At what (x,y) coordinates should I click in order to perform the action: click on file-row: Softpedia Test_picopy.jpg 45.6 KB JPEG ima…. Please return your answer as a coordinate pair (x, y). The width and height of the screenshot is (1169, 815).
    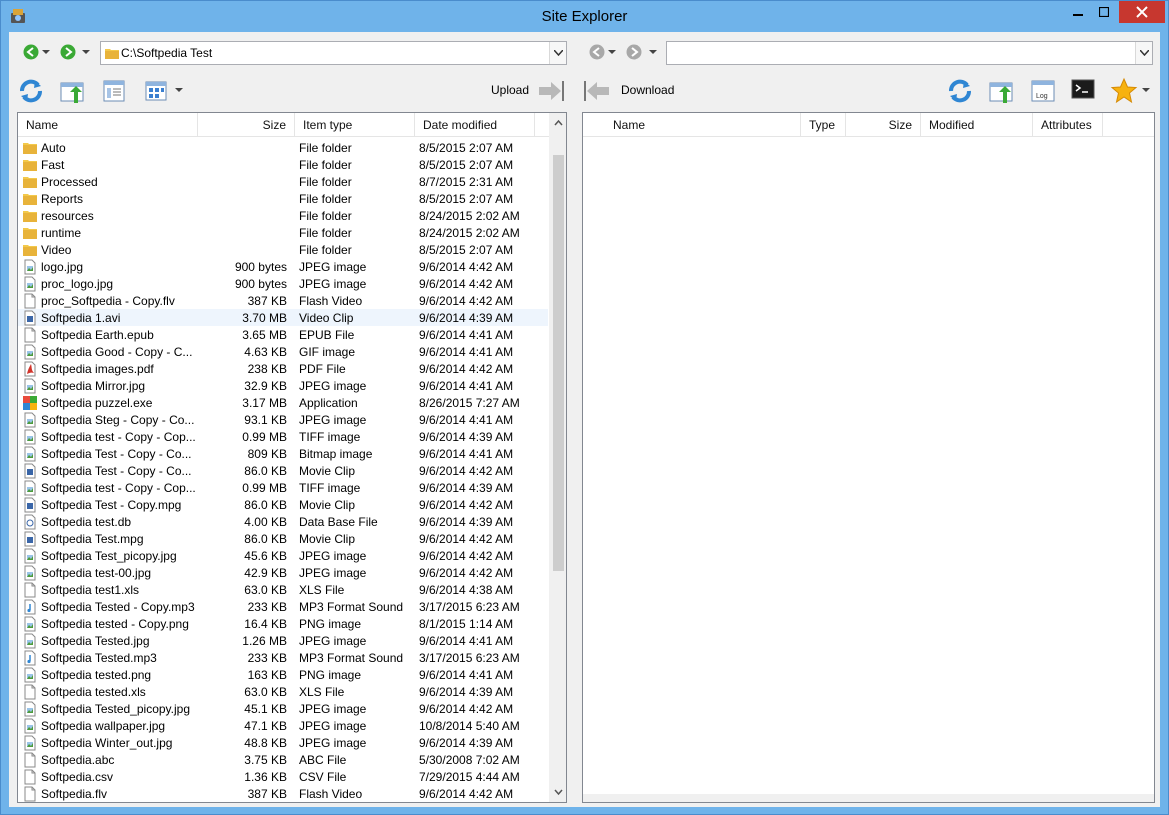
    Looking at the image, I should click on (283, 555).